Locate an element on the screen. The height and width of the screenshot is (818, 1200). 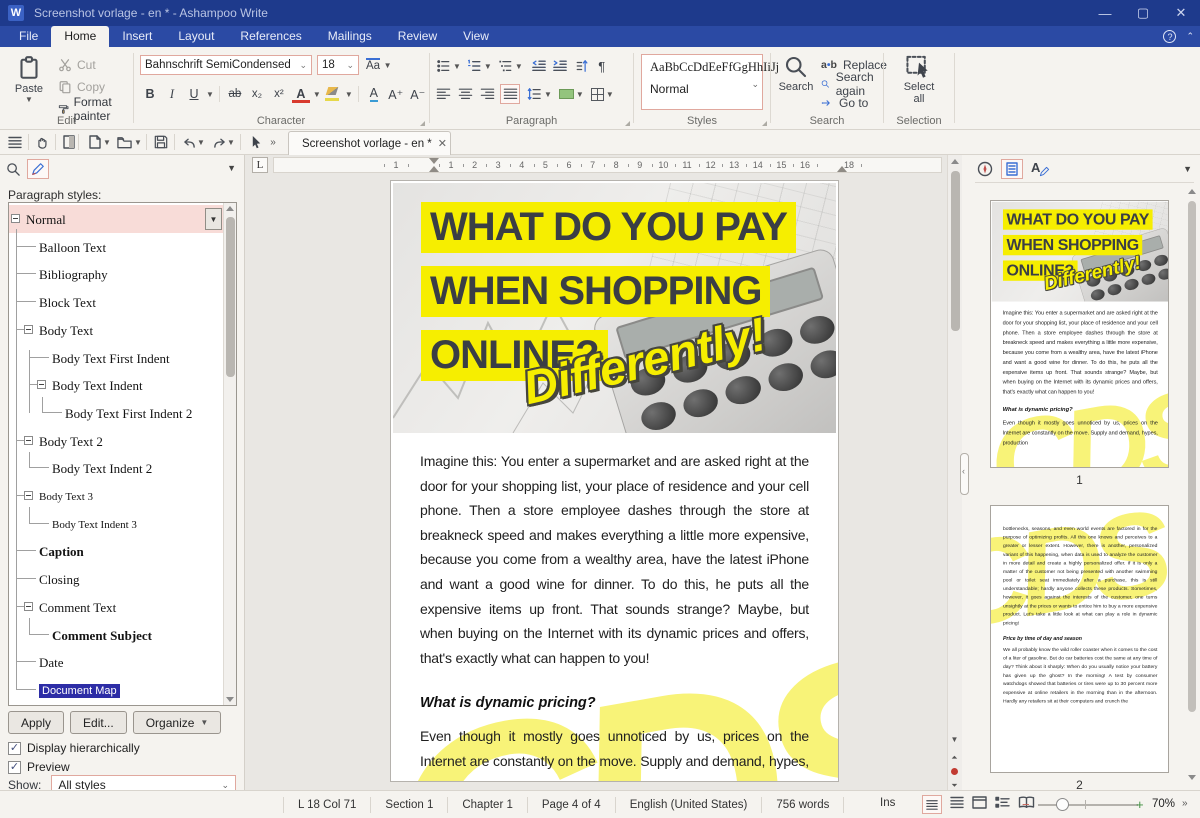
view-mode-current-button is located at coordinates (932, 804).